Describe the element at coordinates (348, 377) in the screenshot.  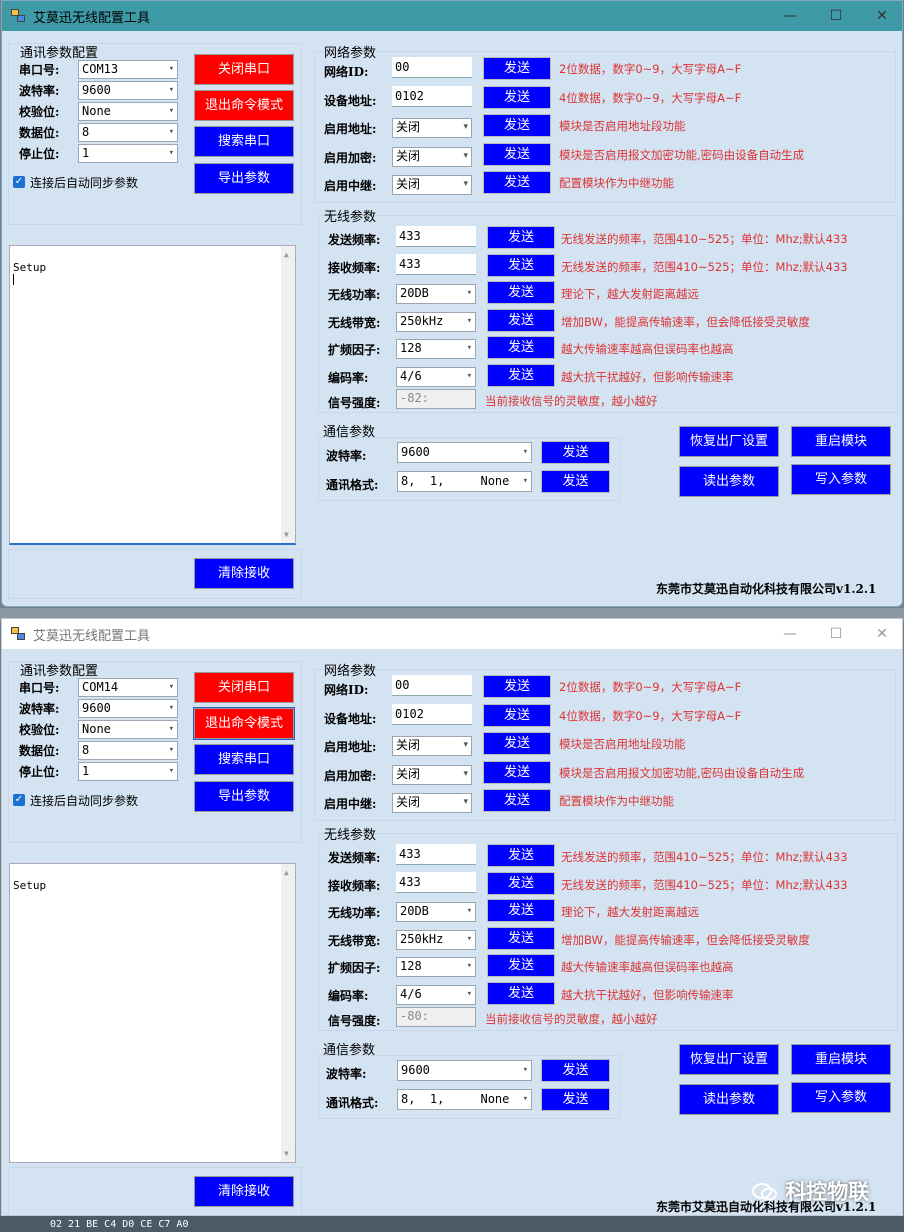
I see `label-coding-rate: 编码率:` at that location.